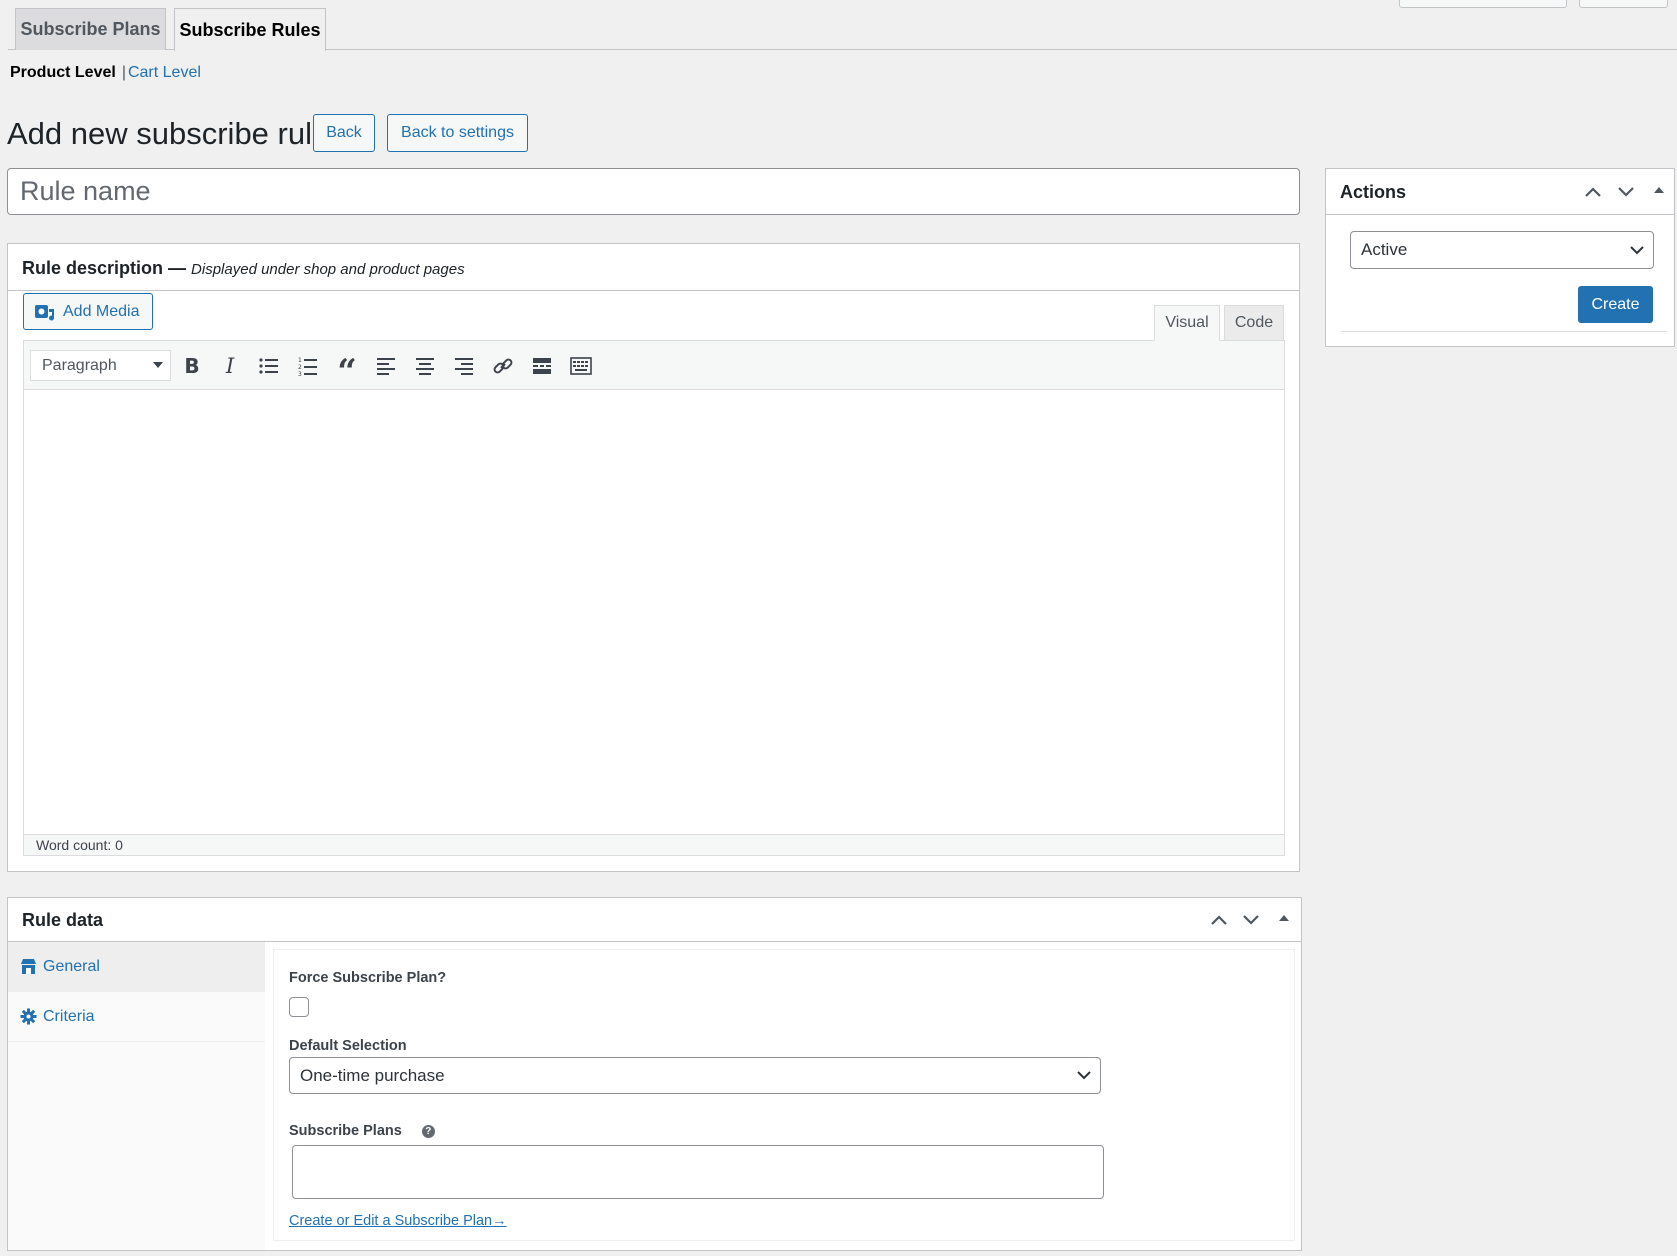 The height and width of the screenshot is (1256, 1677). What do you see at coordinates (695, 1075) in the screenshot?
I see `default-selection-select: One-time purchase` at bounding box center [695, 1075].